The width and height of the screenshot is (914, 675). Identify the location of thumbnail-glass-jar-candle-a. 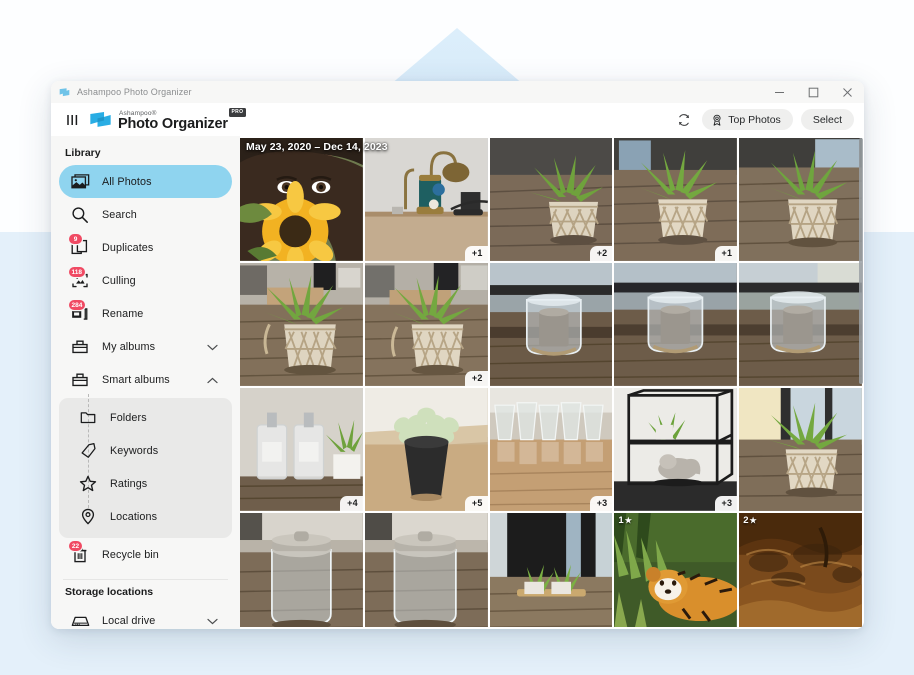
(551, 324).